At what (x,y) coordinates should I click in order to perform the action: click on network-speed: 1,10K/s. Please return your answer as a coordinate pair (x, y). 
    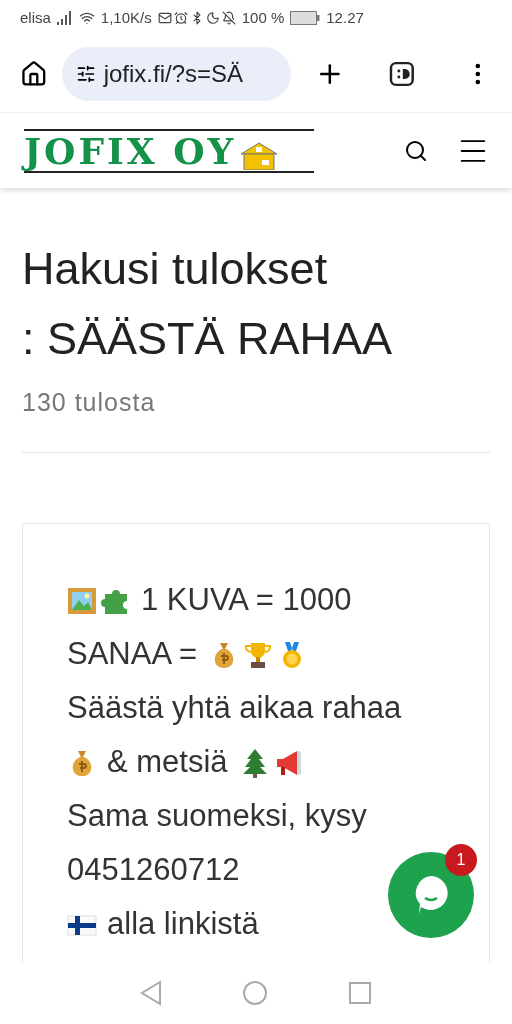
    Looking at the image, I should click on (126, 17).